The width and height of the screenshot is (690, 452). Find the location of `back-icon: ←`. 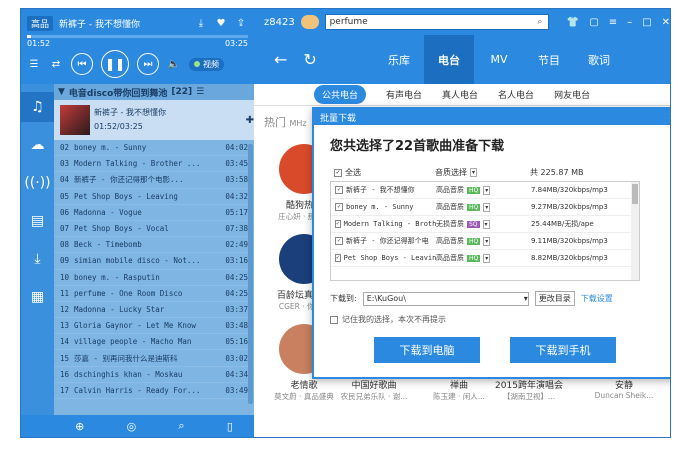

back-icon: ← is located at coordinates (280, 59).